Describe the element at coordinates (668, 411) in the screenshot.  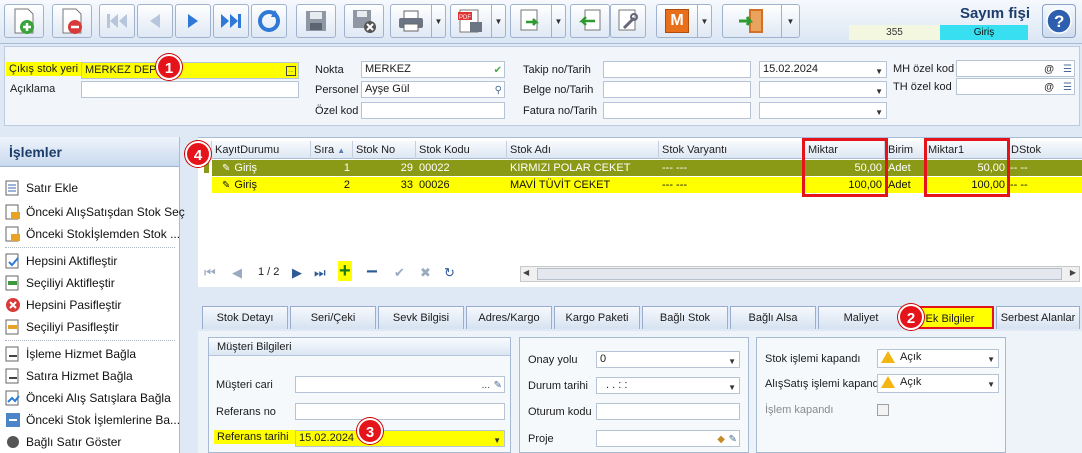
I see `oturum-kodu-field` at that location.